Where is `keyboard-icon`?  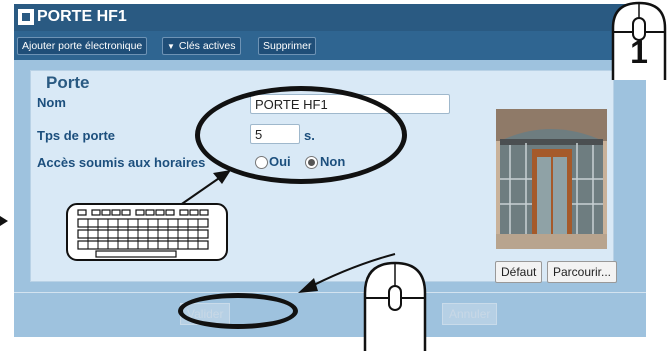
keyboard-icon is located at coordinates (147, 232).